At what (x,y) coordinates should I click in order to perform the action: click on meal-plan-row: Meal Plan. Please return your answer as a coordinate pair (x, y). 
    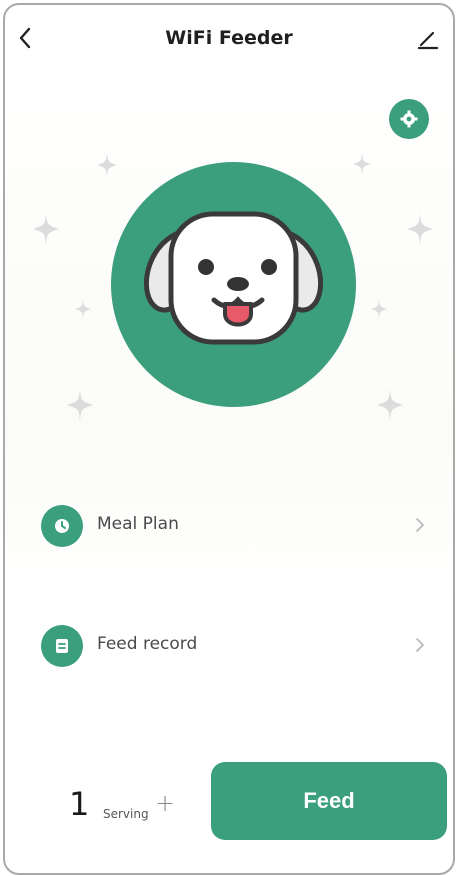
    Looking at the image, I should click on (229, 527).